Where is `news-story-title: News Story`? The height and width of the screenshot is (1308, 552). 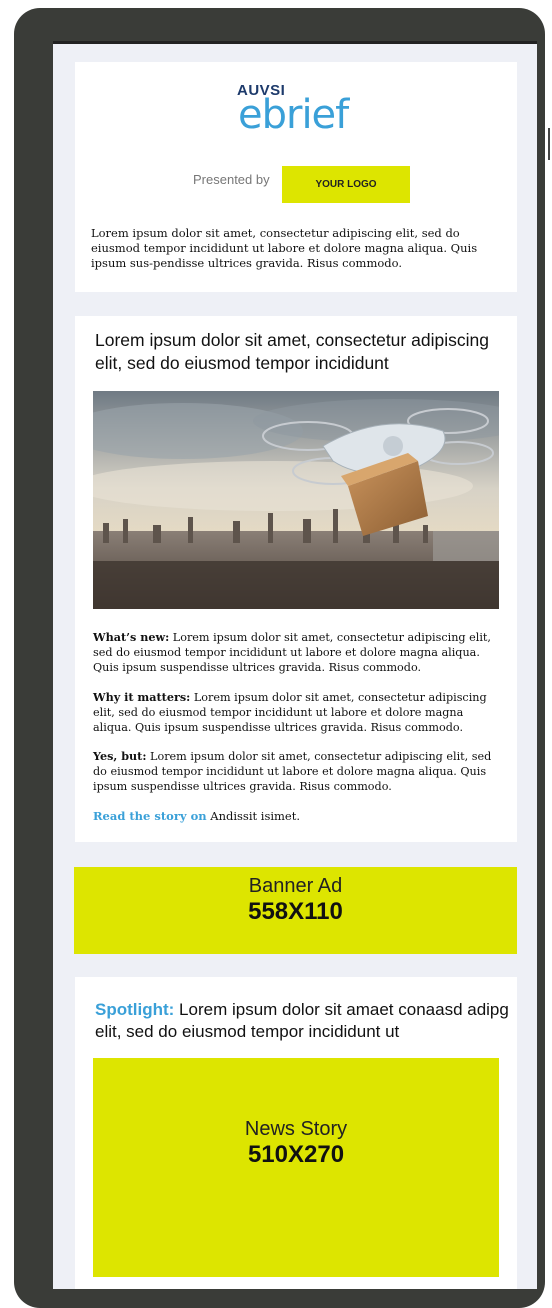 news-story-title: News Story is located at coordinates (296, 1129).